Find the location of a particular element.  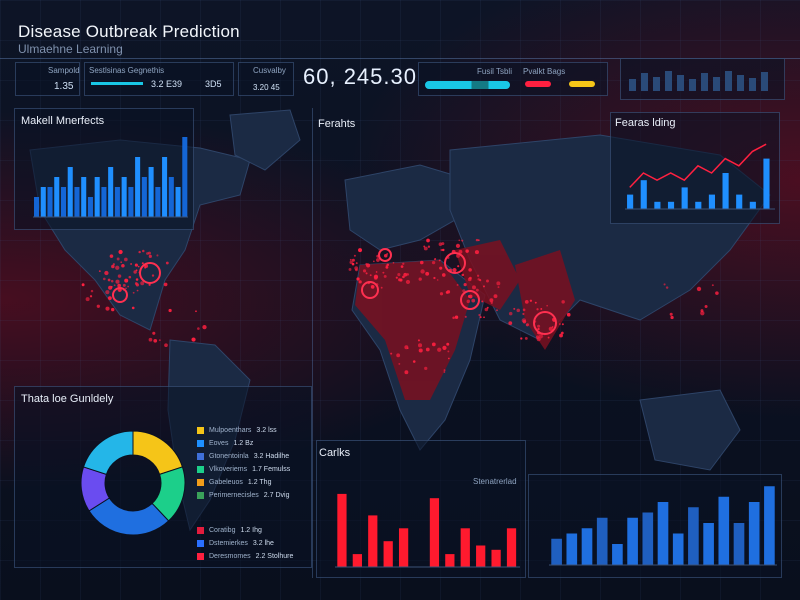

stat-card-3: Cusvalby 3.20 45 is located at coordinates (266, 79).